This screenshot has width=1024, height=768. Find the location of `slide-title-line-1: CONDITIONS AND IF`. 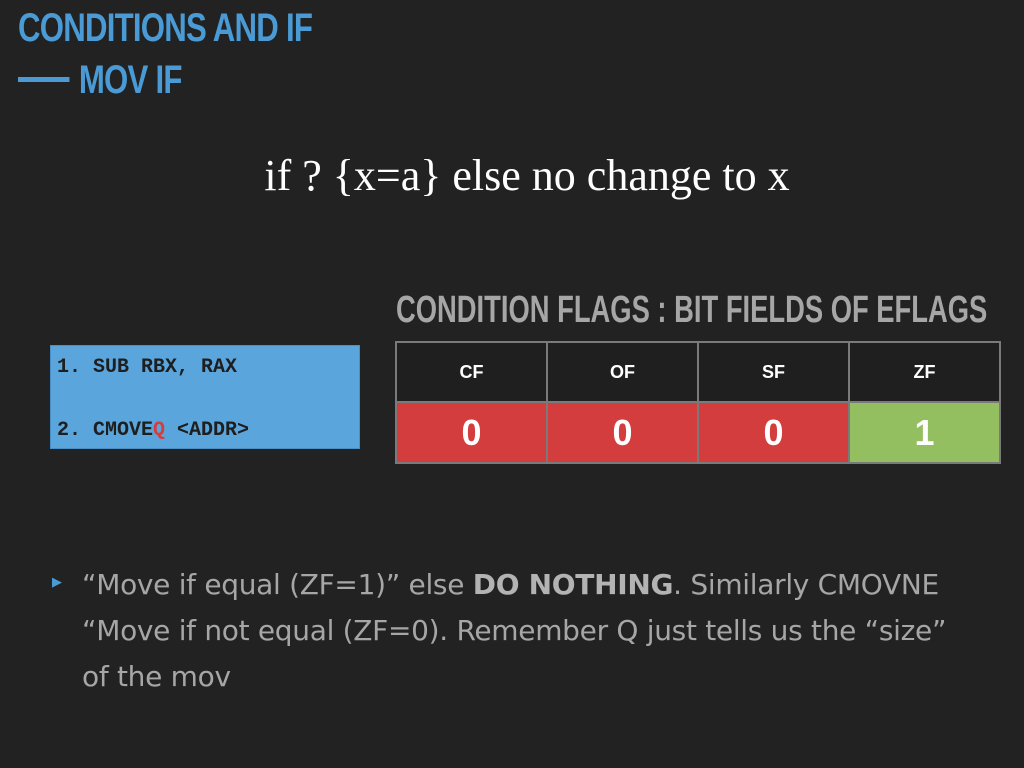

slide-title-line-1: CONDITIONS AND IF is located at coordinates (165, 28).